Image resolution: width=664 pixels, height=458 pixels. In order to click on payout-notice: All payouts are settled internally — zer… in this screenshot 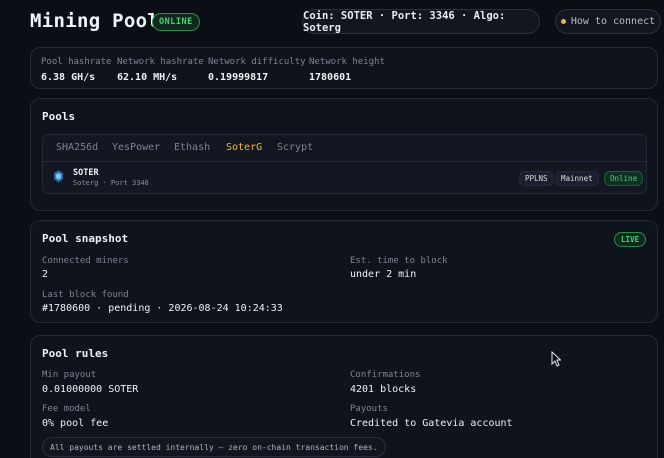, I will do `click(214, 447)`.